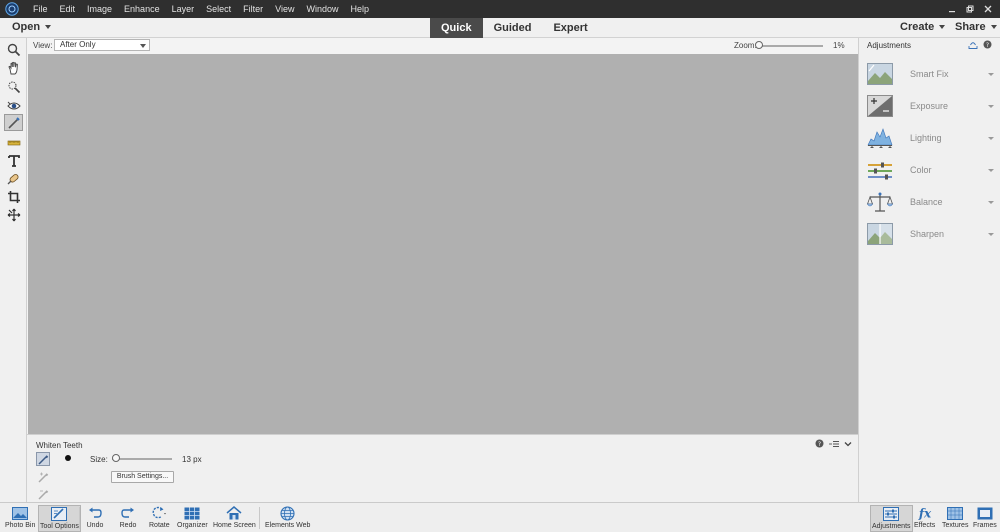 The width and height of the screenshot is (1000, 532). I want to click on dock-label: Frames, so click(985, 525).